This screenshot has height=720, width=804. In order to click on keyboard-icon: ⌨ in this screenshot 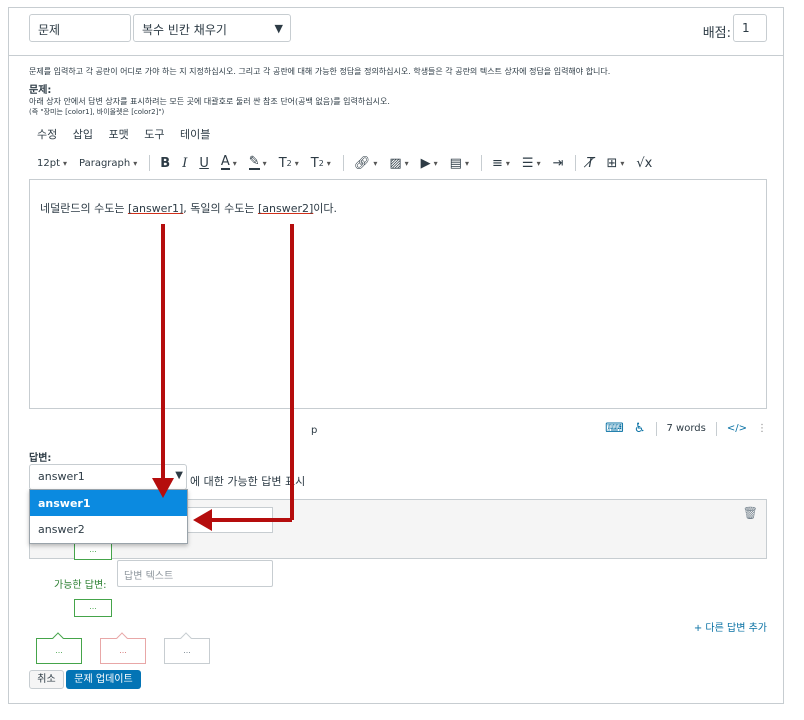, I will do `click(614, 428)`.